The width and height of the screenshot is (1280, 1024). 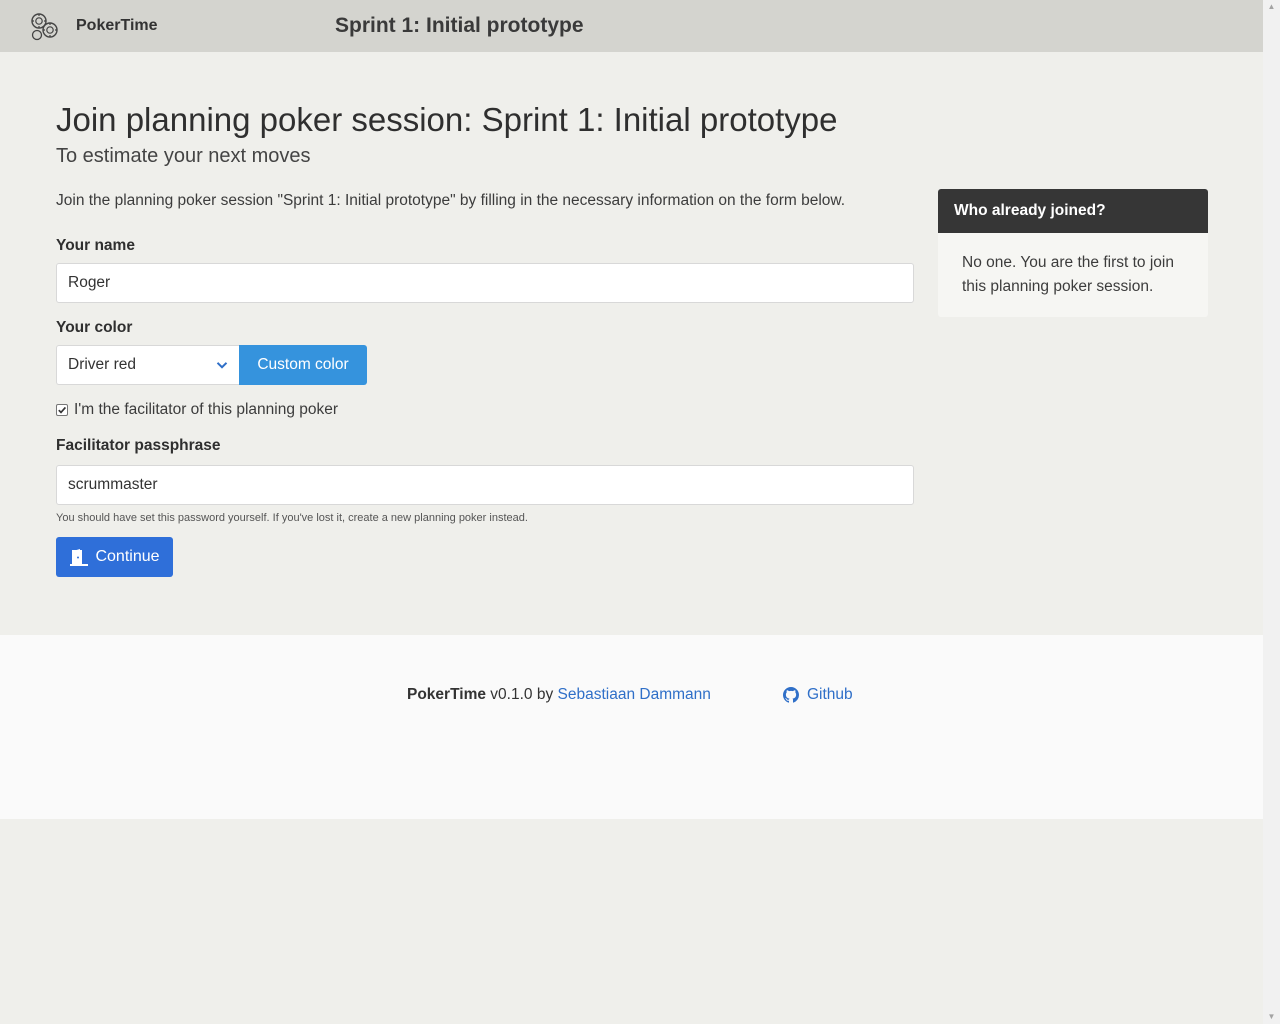 I want to click on joined-panel-title: Who already joined?, so click(x=1073, y=211).